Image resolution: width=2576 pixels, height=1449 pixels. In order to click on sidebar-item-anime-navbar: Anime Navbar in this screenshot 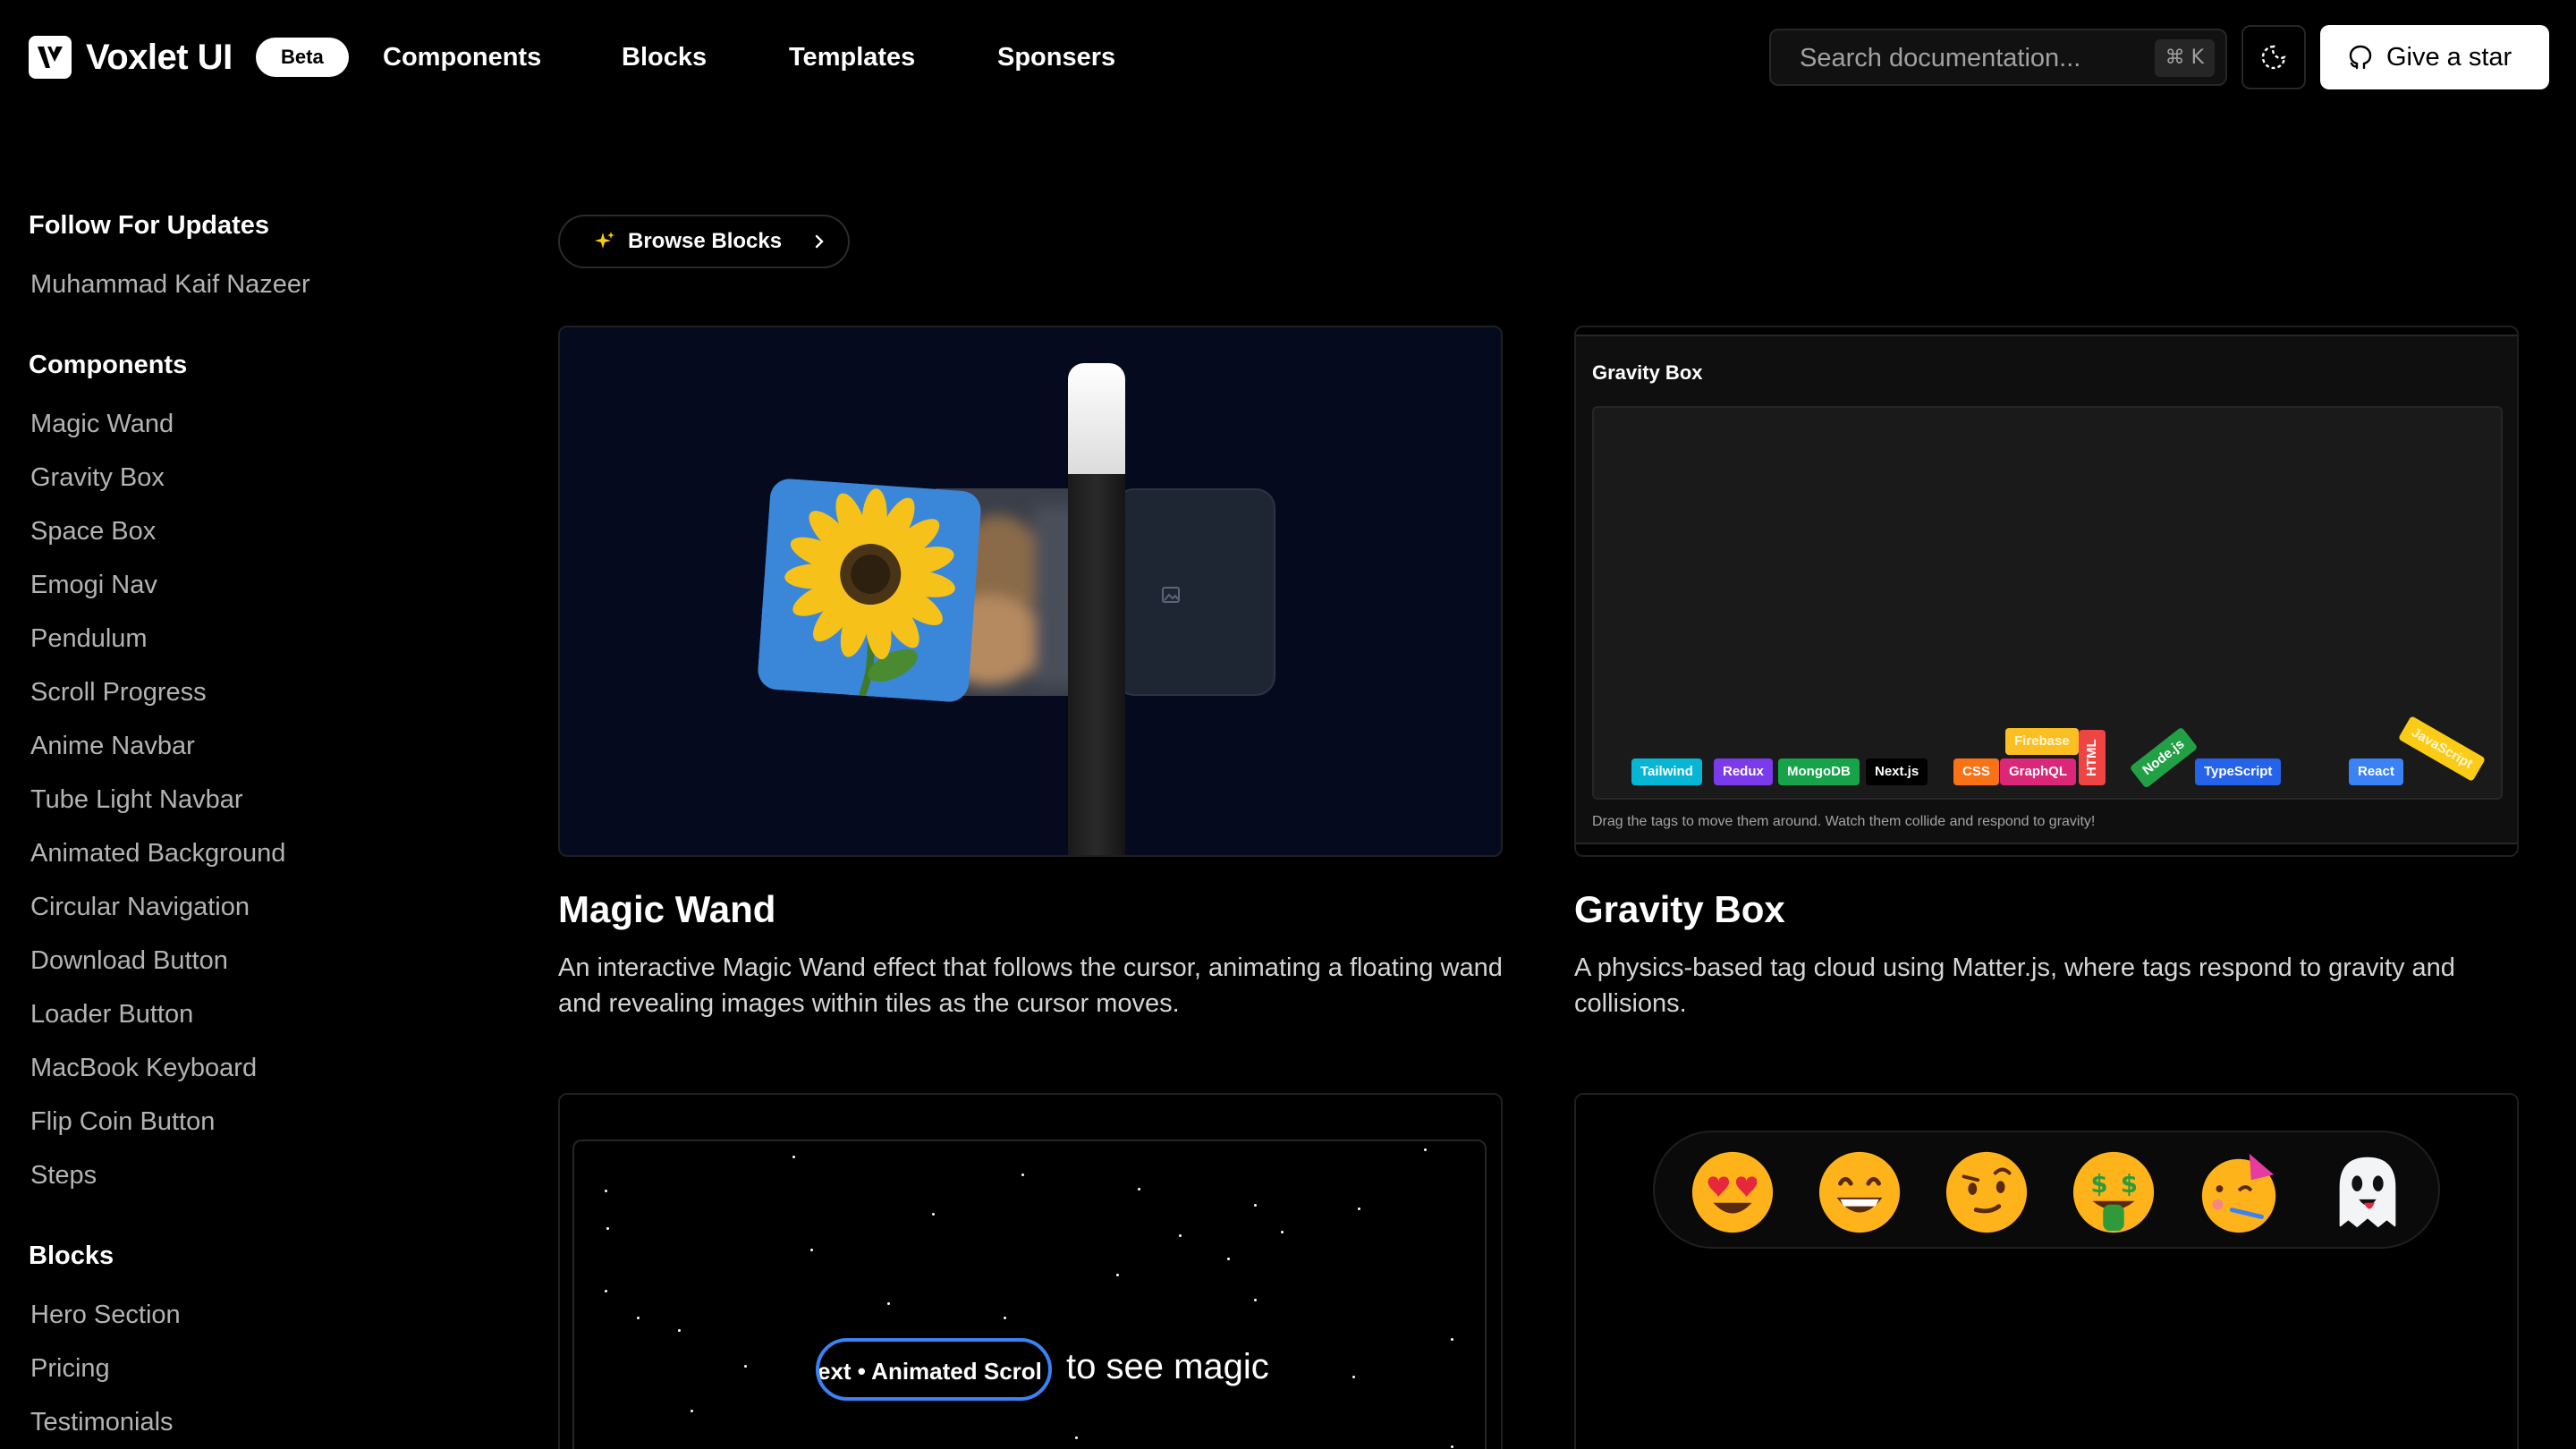, I will do `click(112, 746)`.